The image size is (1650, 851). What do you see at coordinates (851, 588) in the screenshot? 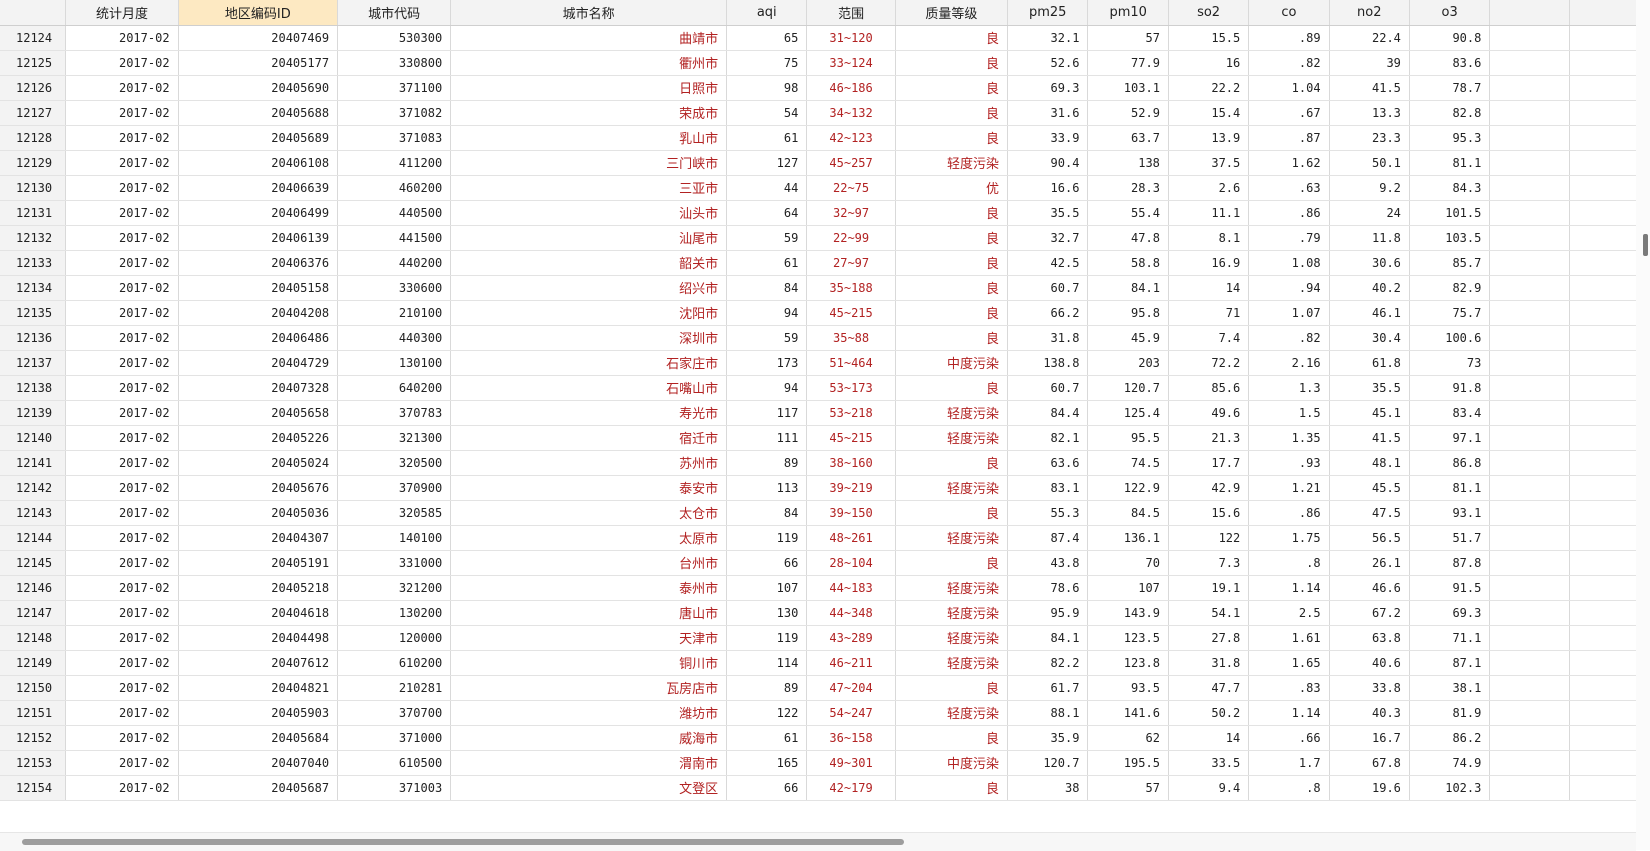
I see `cell-range: 44~183` at bounding box center [851, 588].